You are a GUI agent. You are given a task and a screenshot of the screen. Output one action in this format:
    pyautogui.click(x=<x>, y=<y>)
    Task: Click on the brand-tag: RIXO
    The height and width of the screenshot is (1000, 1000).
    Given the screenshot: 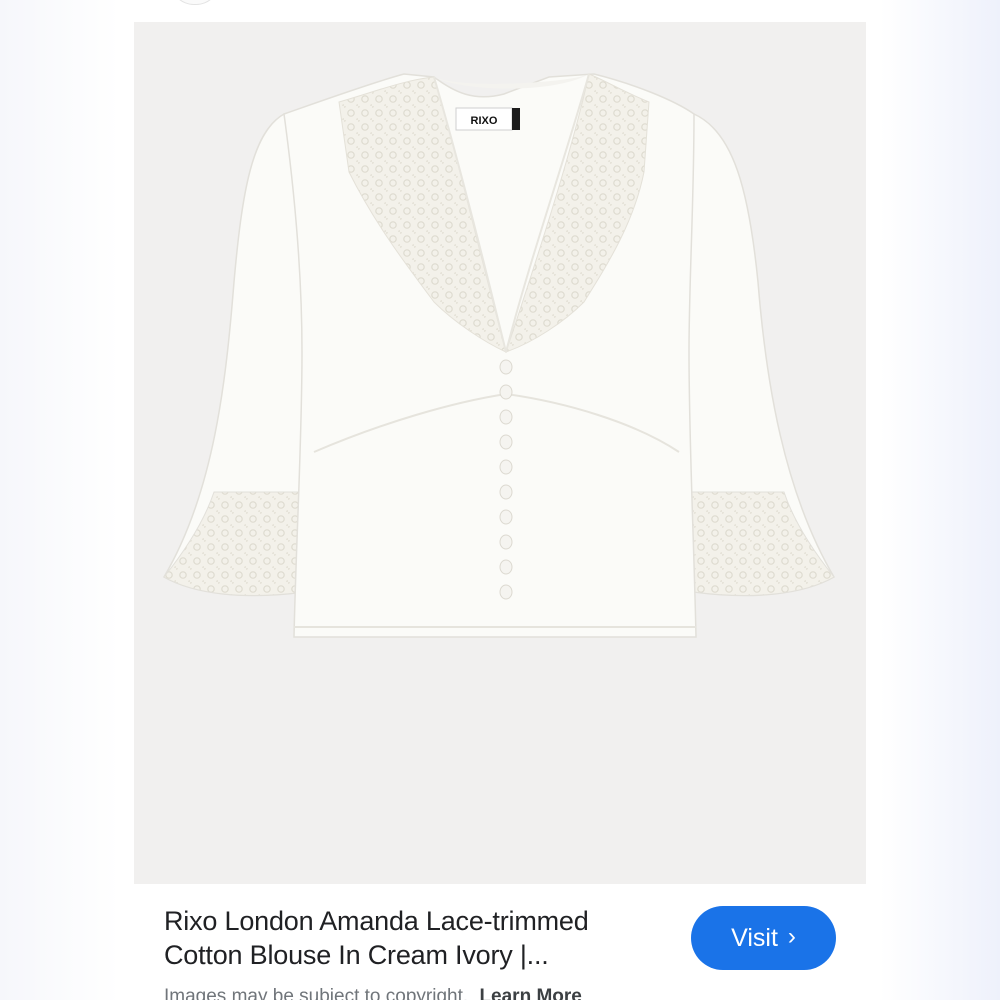 What is the action you would take?
    pyautogui.click(x=487, y=119)
    